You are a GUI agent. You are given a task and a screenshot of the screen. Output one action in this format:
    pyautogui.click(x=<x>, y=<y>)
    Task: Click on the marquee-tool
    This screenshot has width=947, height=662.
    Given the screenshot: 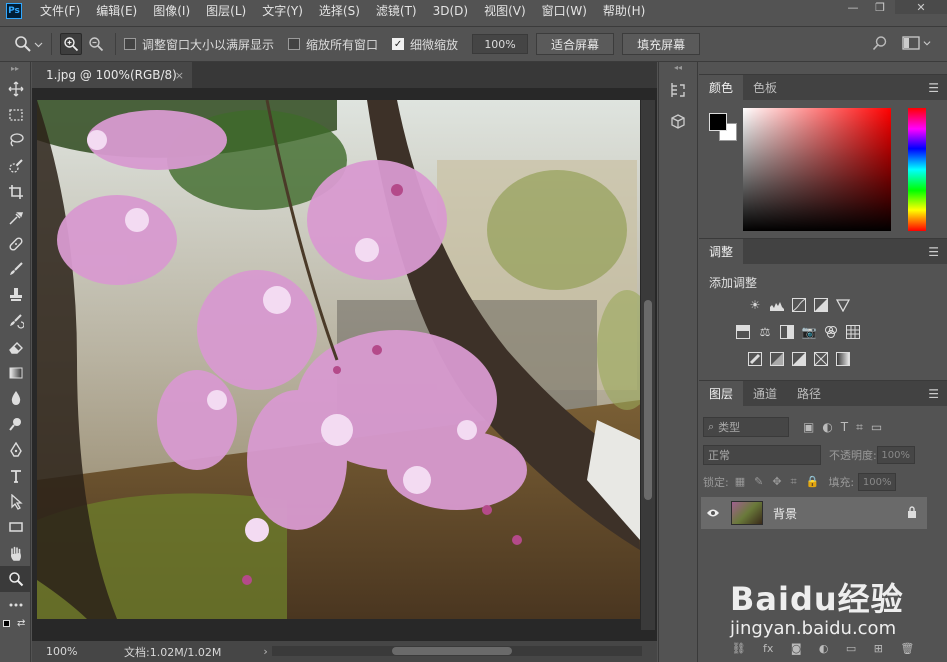 What is the action you would take?
    pyautogui.click(x=15, y=115)
    